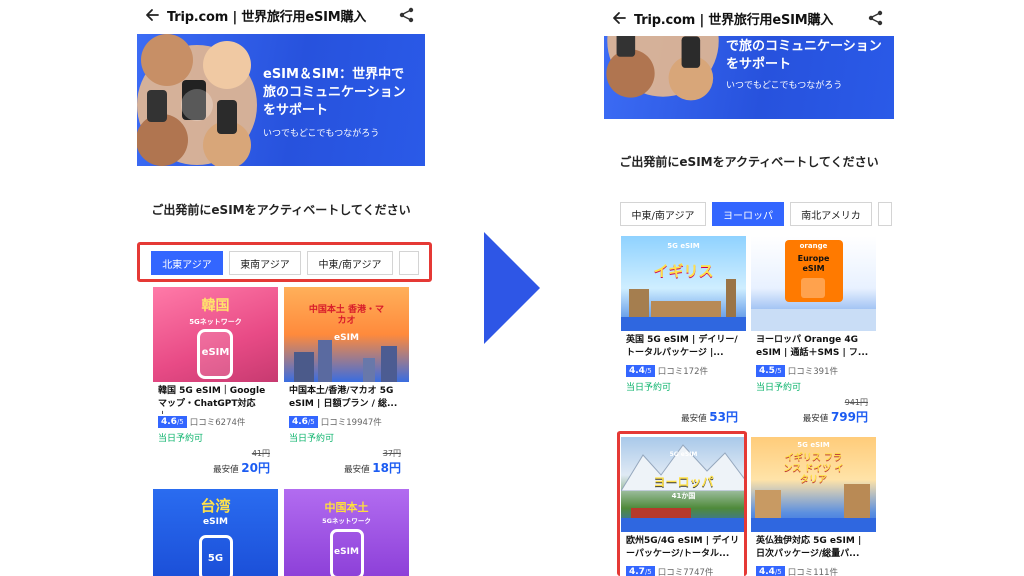  I want to click on product-image: 韓国 5Gネットワーク eSIM, so click(215, 334).